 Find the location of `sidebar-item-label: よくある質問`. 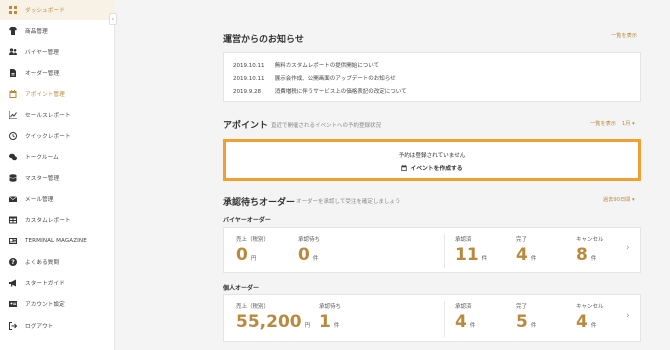

sidebar-item-label: よくある質問 is located at coordinates (42, 263).